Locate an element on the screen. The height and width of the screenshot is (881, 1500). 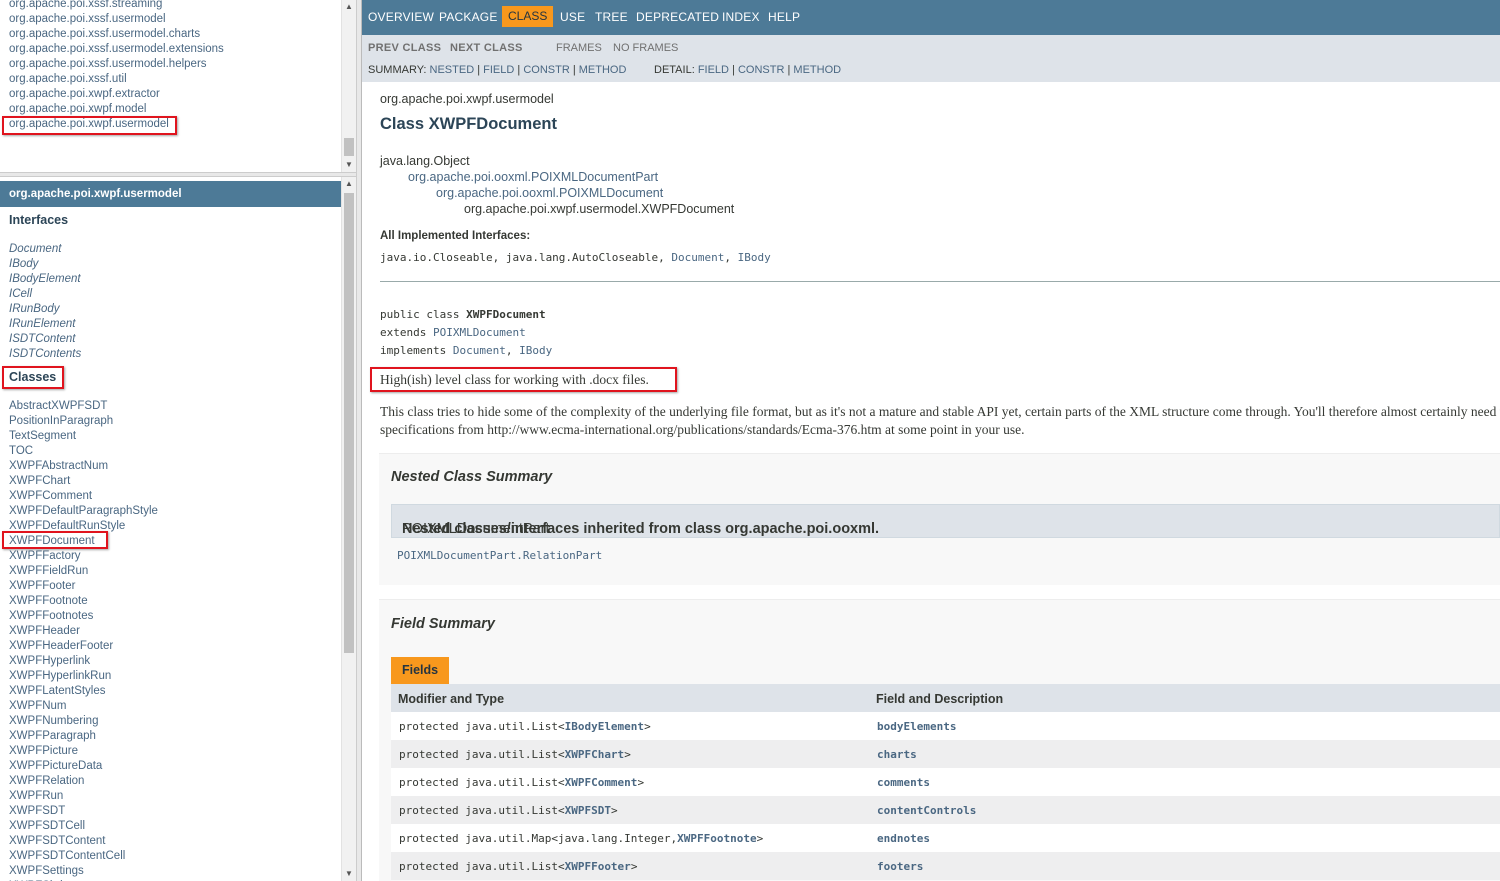
detail-method-link: METHOD is located at coordinates (817, 70).